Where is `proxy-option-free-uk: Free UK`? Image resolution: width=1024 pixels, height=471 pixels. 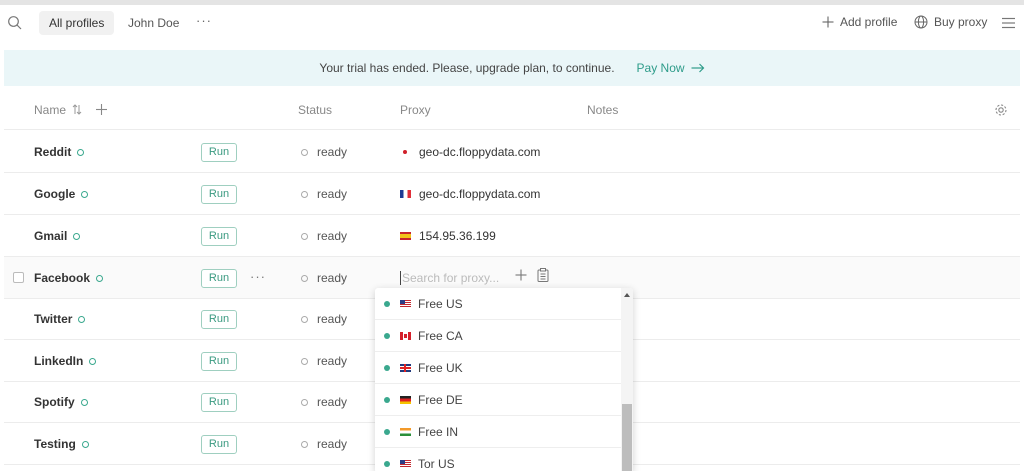 proxy-option-free-uk: Free UK is located at coordinates (498, 368).